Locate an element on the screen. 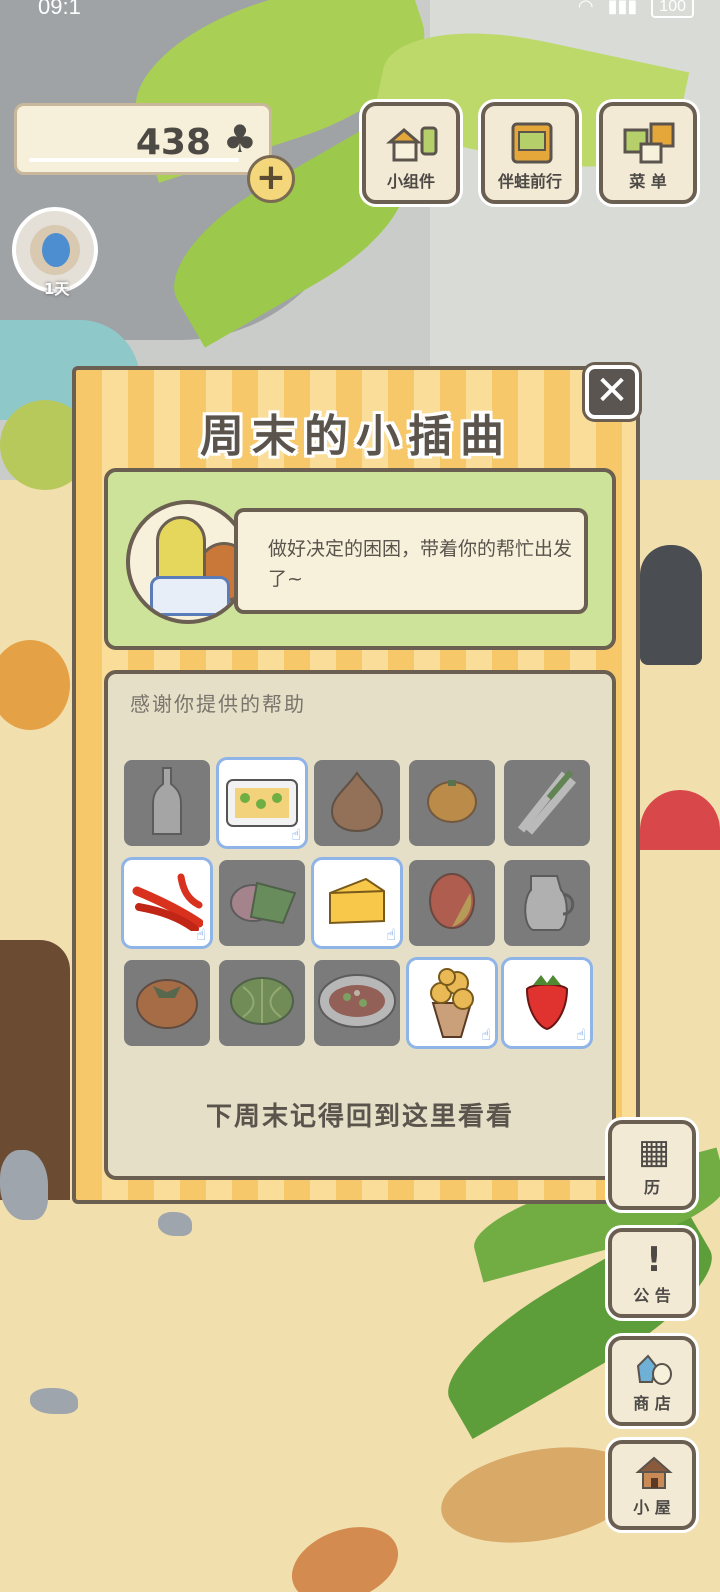 The height and width of the screenshot is (1592, 720). item-slot-mango is located at coordinates (452, 903).